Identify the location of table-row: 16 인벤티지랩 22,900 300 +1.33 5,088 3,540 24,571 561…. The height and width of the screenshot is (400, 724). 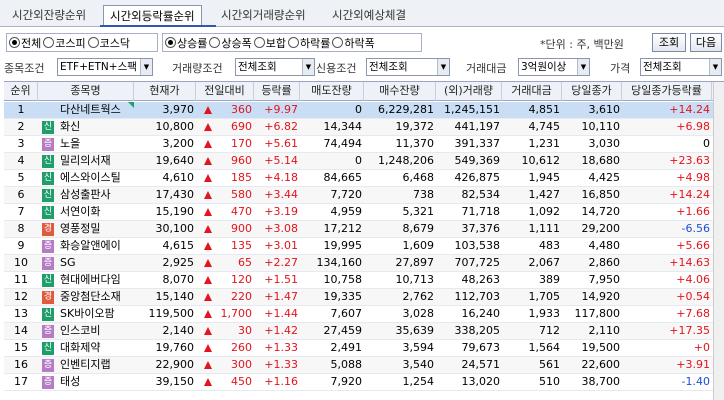
(364, 365).